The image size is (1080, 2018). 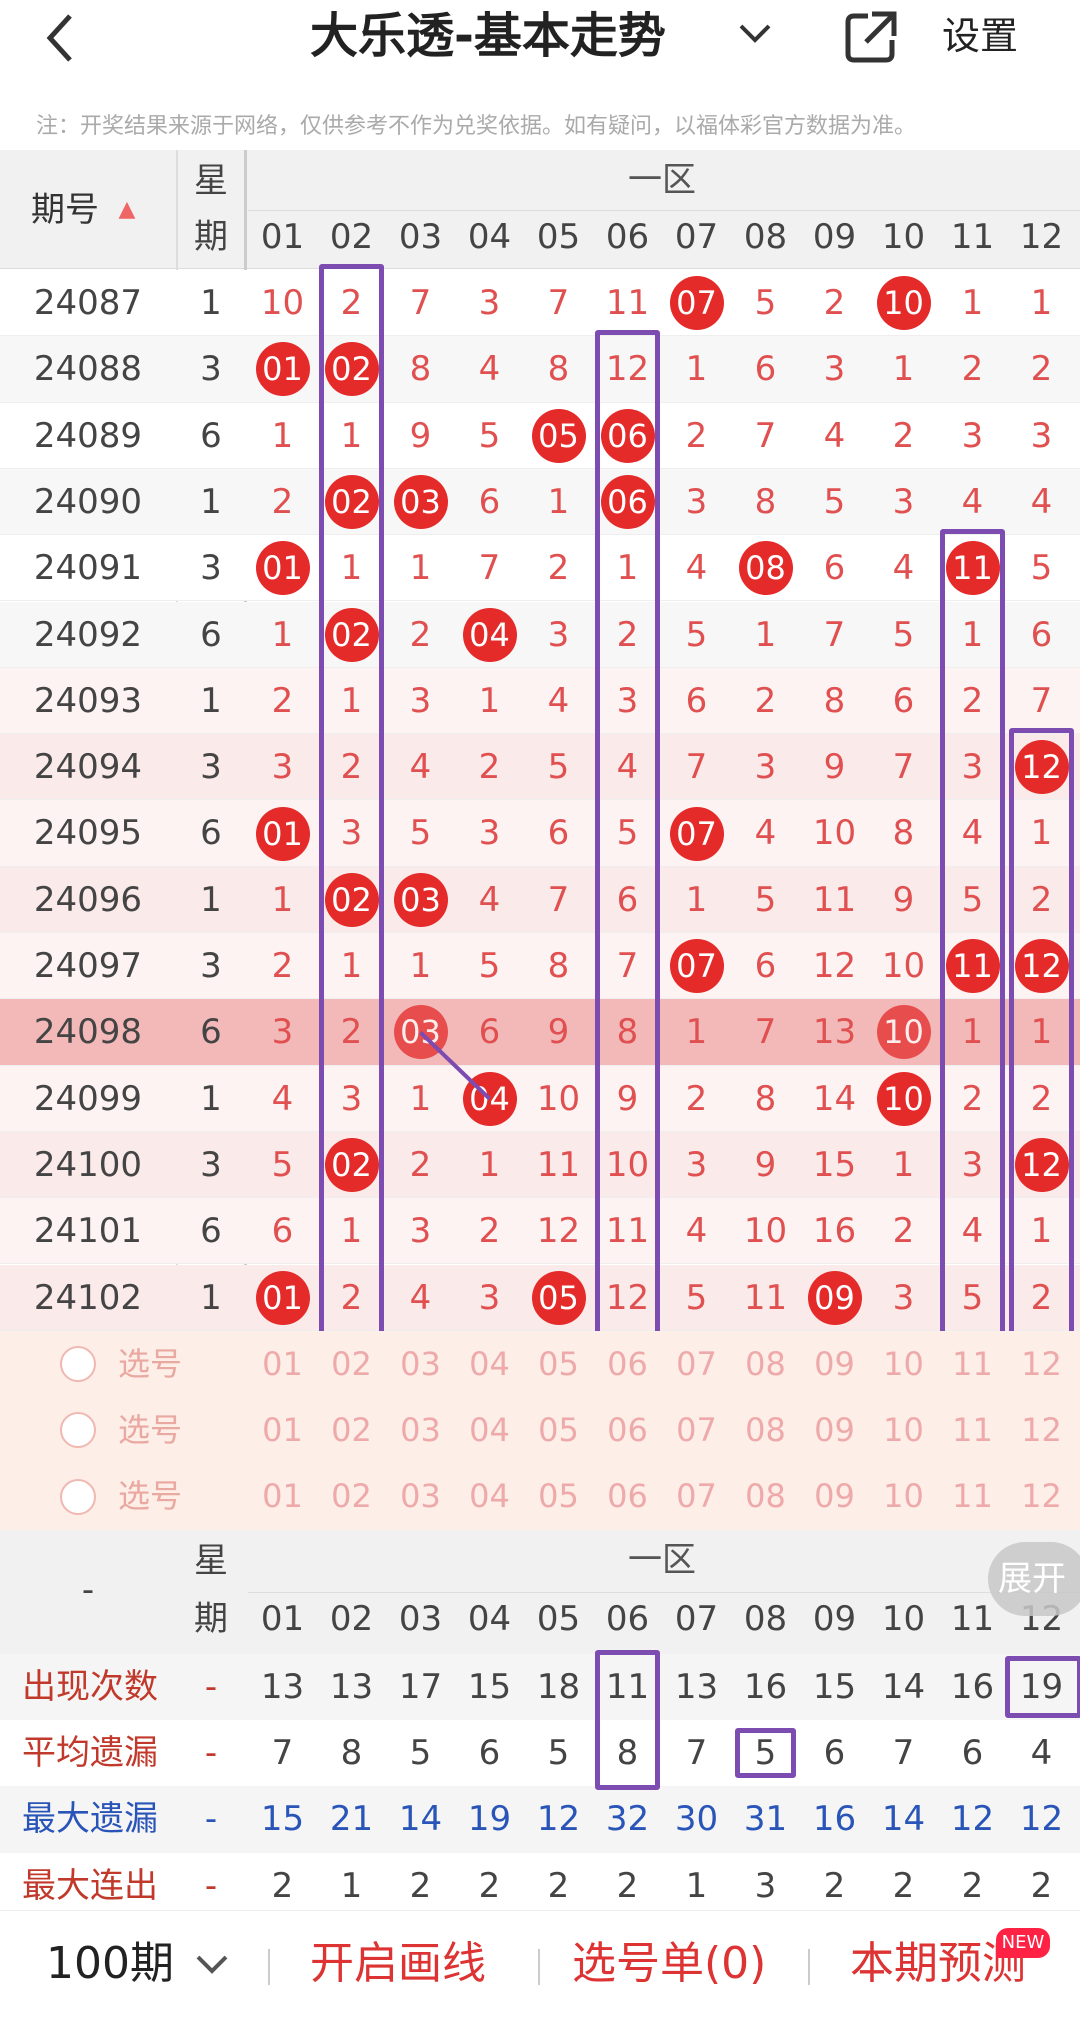 I want to click on miss-count-cell: 12, so click(x=558, y=1231).